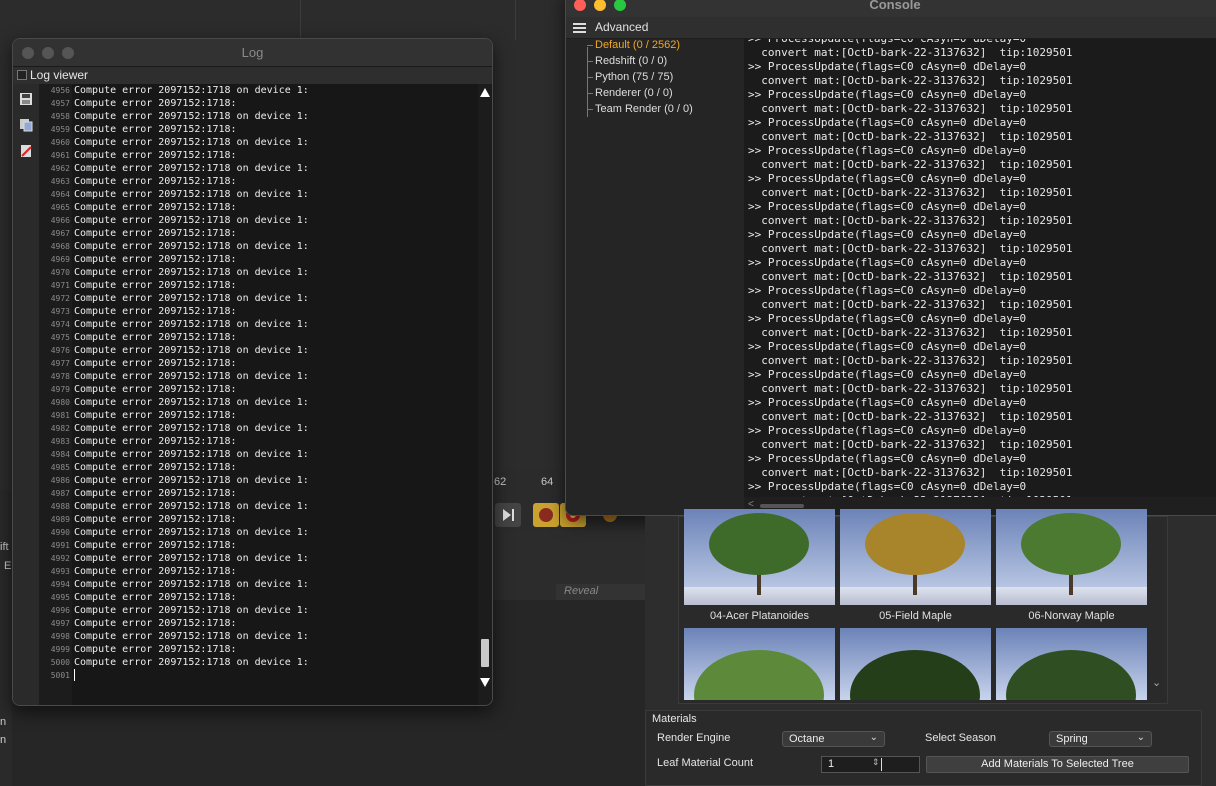 This screenshot has width=1216, height=786. I want to click on tree-item-renderer: Renderer (0 / 0), so click(634, 93).